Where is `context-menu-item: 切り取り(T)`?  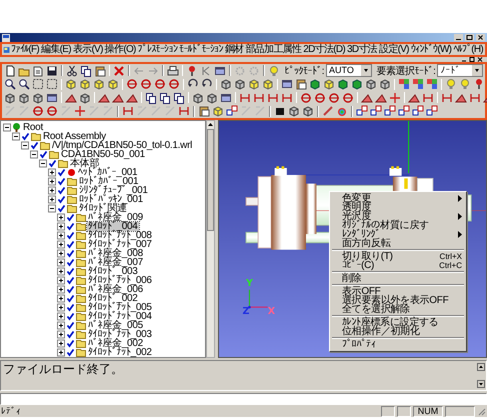 context-menu-item: 切り取り(T) is located at coordinates (389, 256).